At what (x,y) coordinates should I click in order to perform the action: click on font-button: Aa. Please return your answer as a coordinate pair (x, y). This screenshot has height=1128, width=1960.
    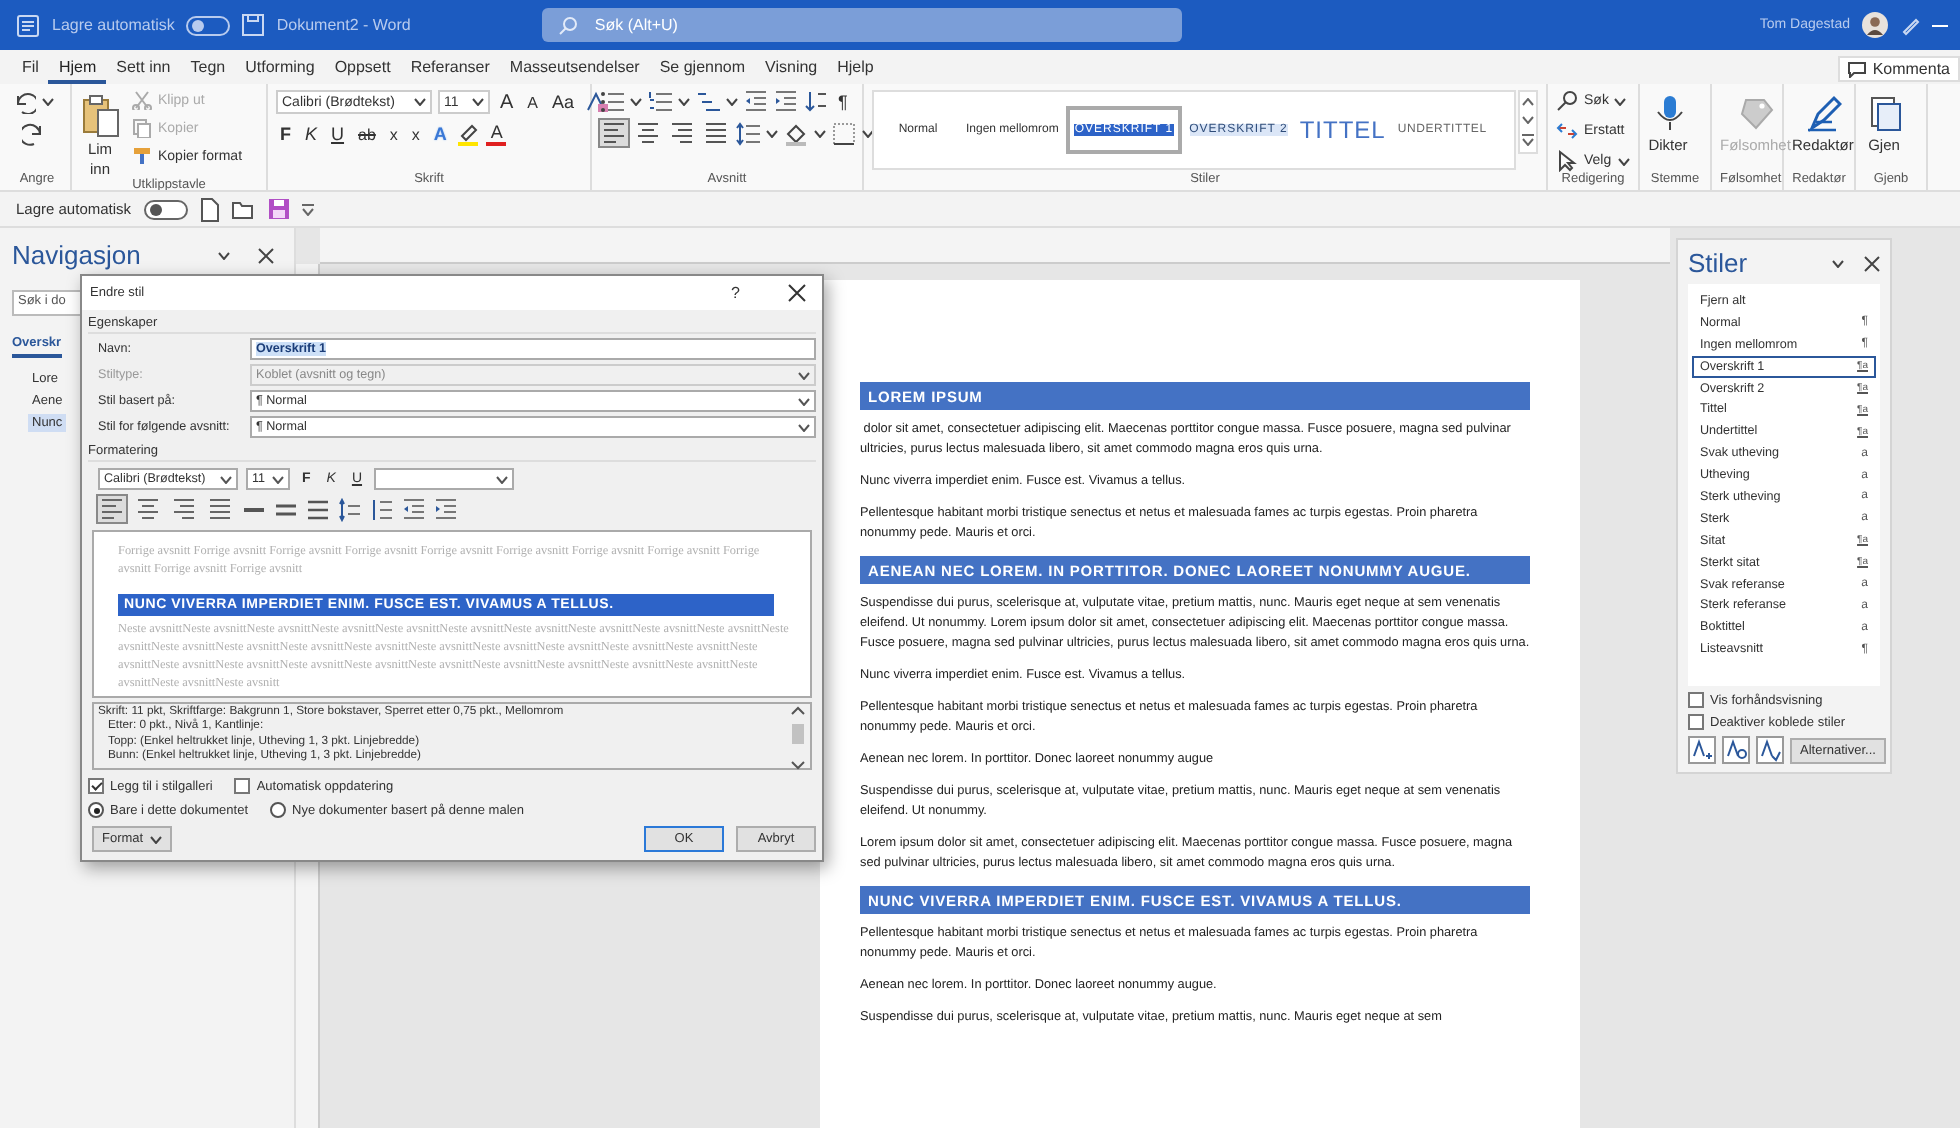
    Looking at the image, I should click on (563, 102).